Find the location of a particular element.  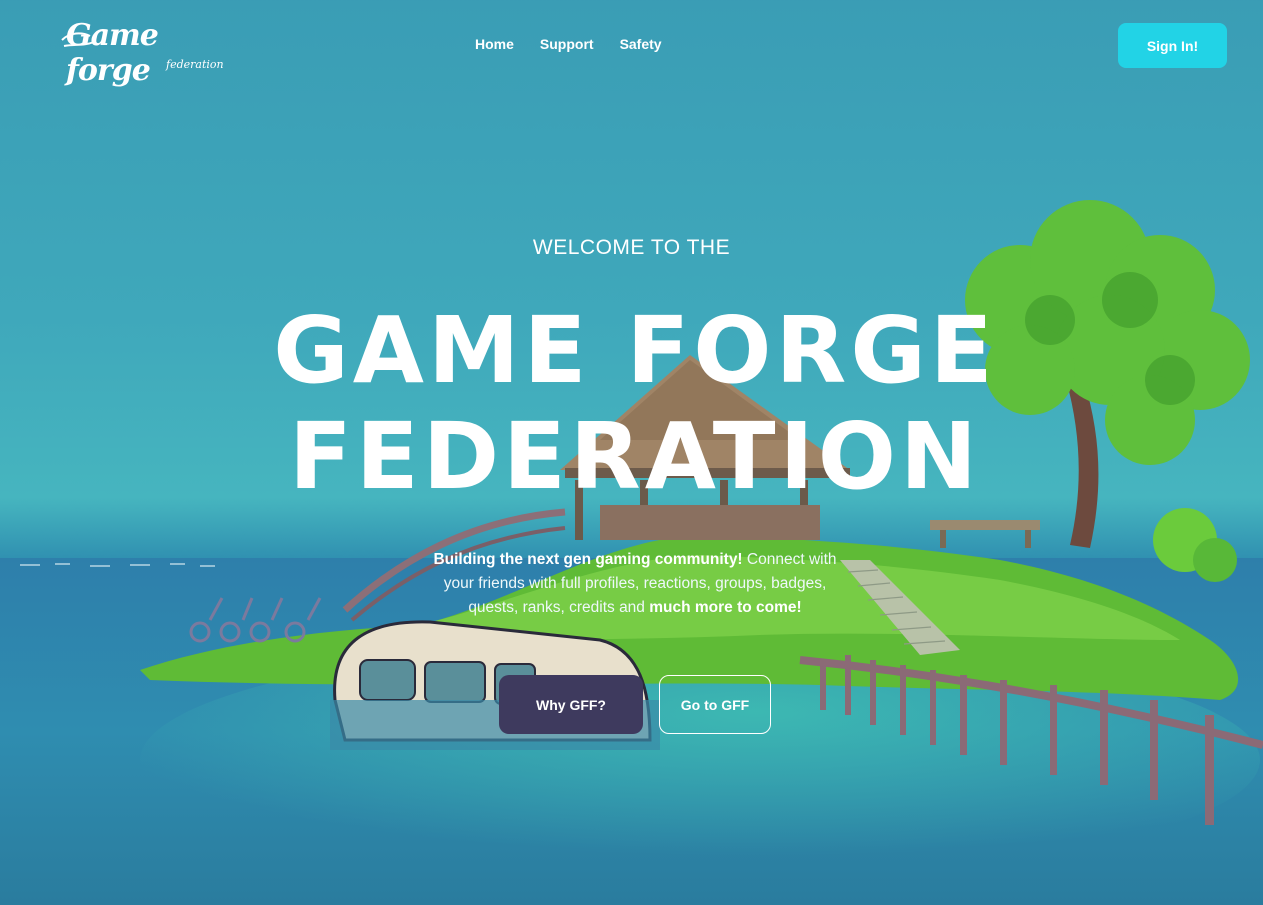

nav-link-safety: Safety is located at coordinates (641, 44).